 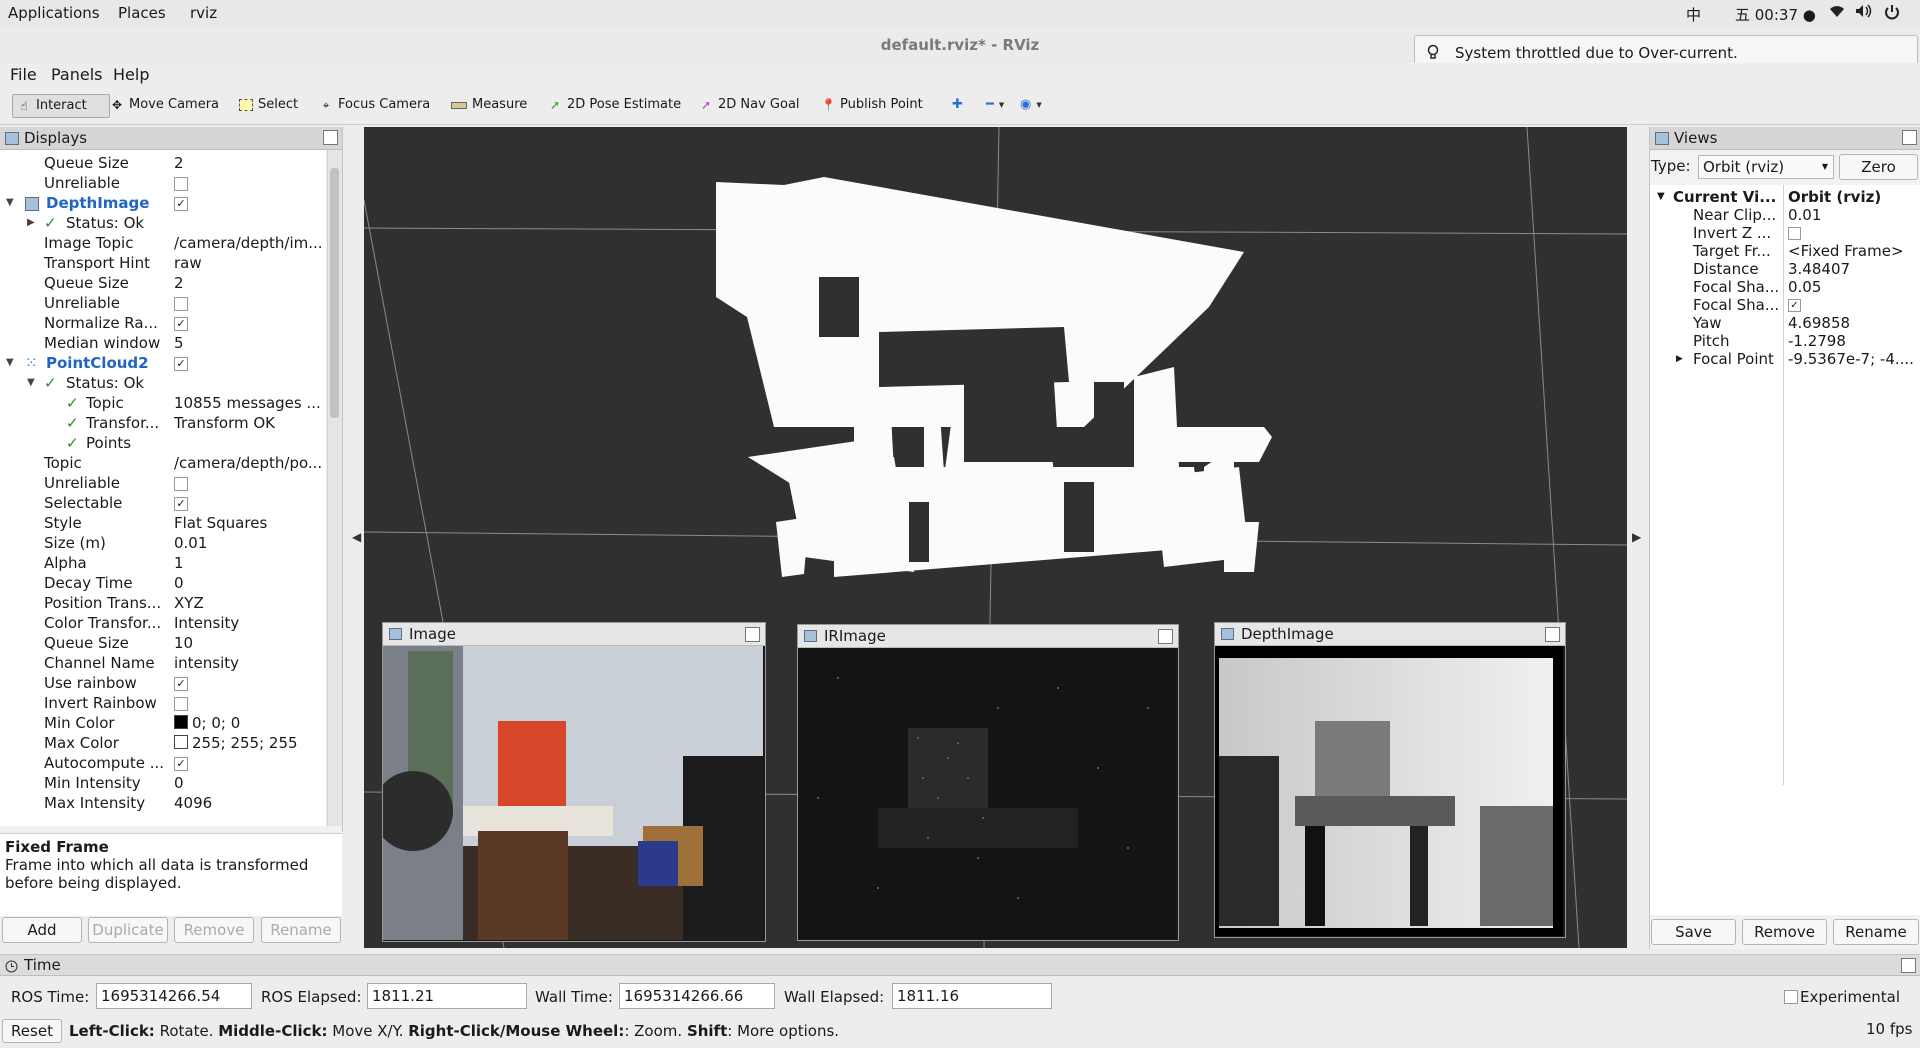 What do you see at coordinates (163, 523) in the screenshot?
I see `tree-row: Style Flat Squares` at bounding box center [163, 523].